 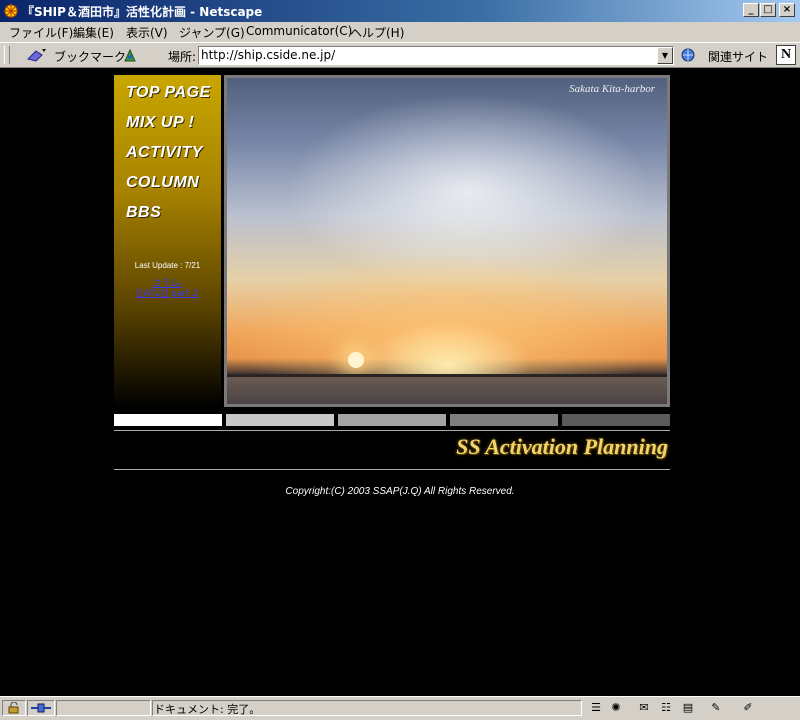 What do you see at coordinates (93, 32) in the screenshot?
I see `menu-edit: 編集(E)` at bounding box center [93, 32].